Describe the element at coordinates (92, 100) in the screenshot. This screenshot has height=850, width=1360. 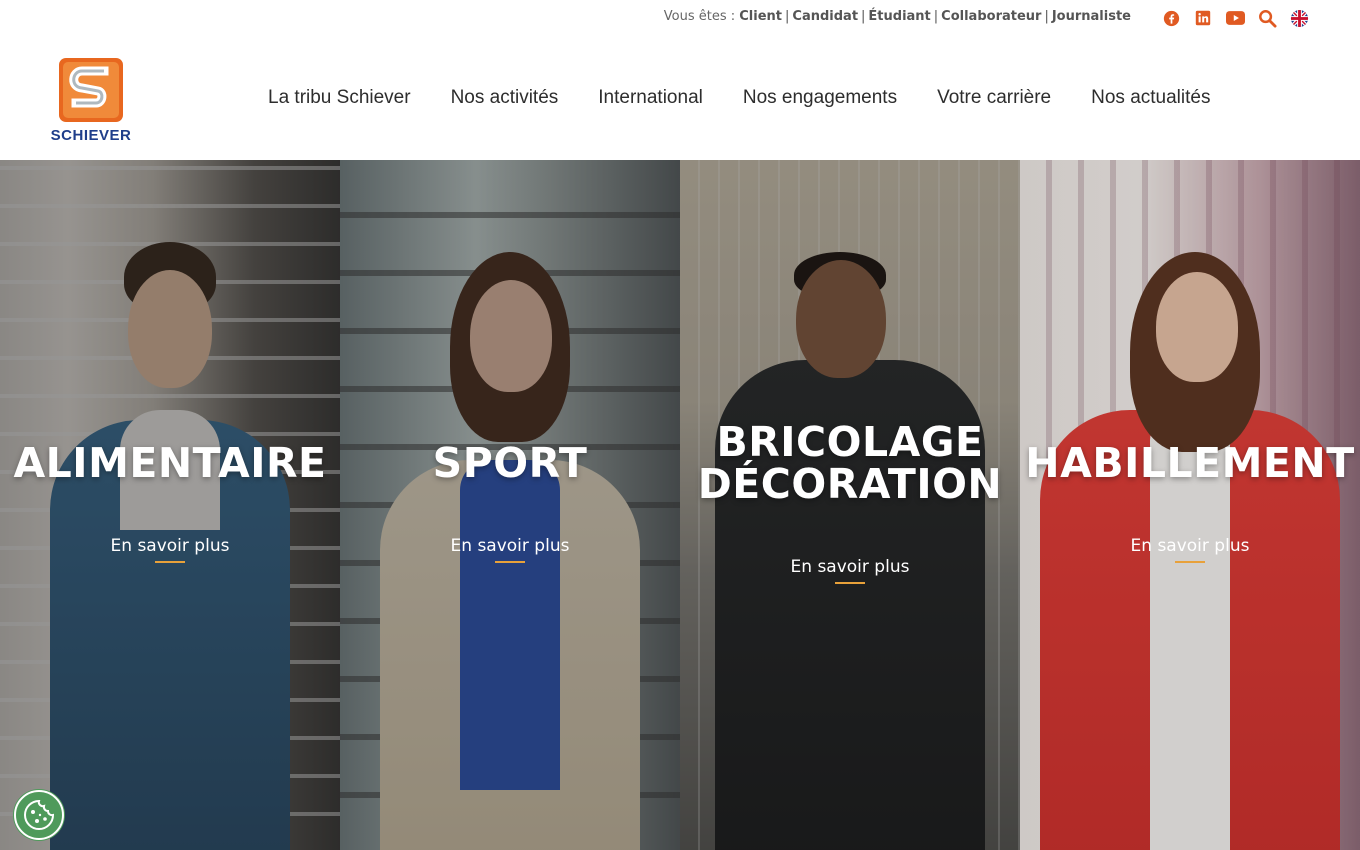
I see `schiever-logo: SCHIEVER` at that location.